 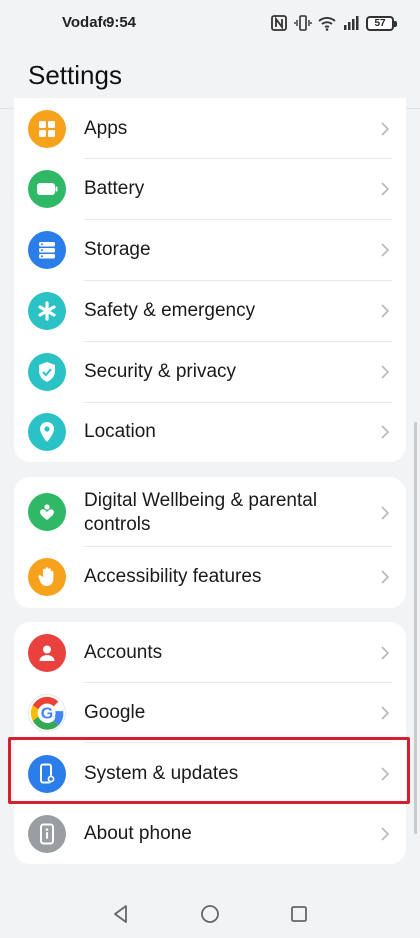 I want to click on settings-item-battery: Battery, so click(x=210, y=189).